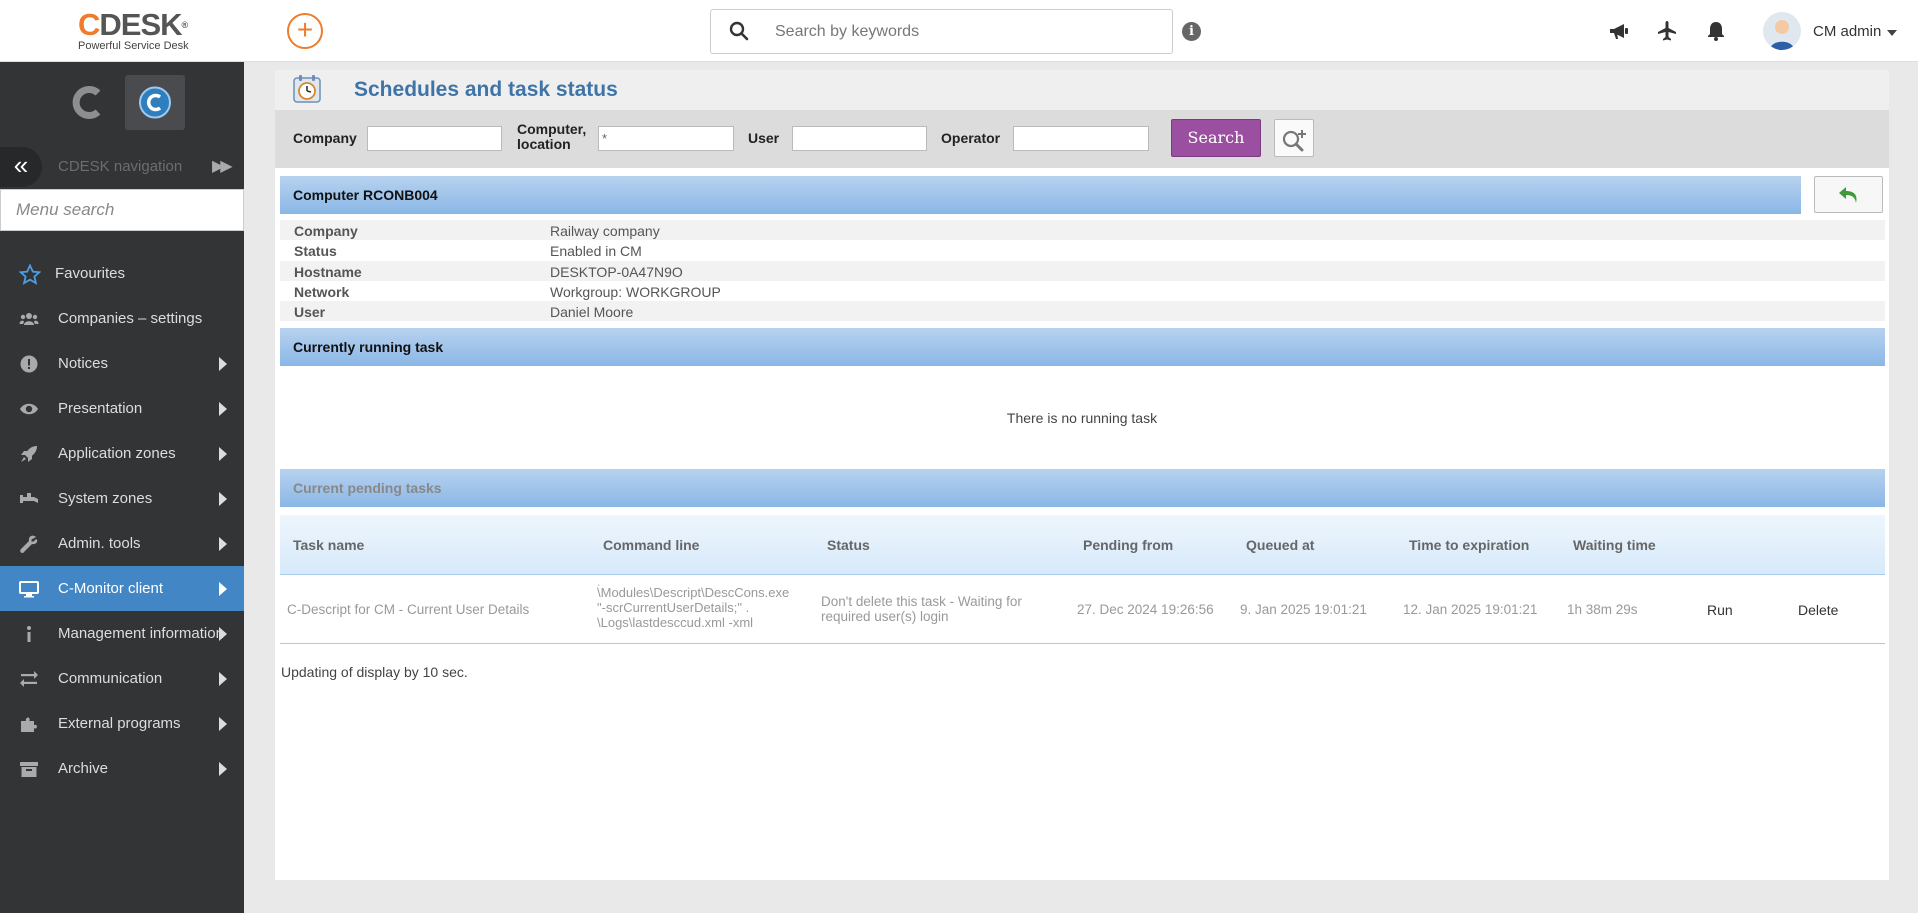 This screenshot has height=913, width=1918. I want to click on sidebar-item-c-monitor-client: C-Monitor client, so click(122, 588).